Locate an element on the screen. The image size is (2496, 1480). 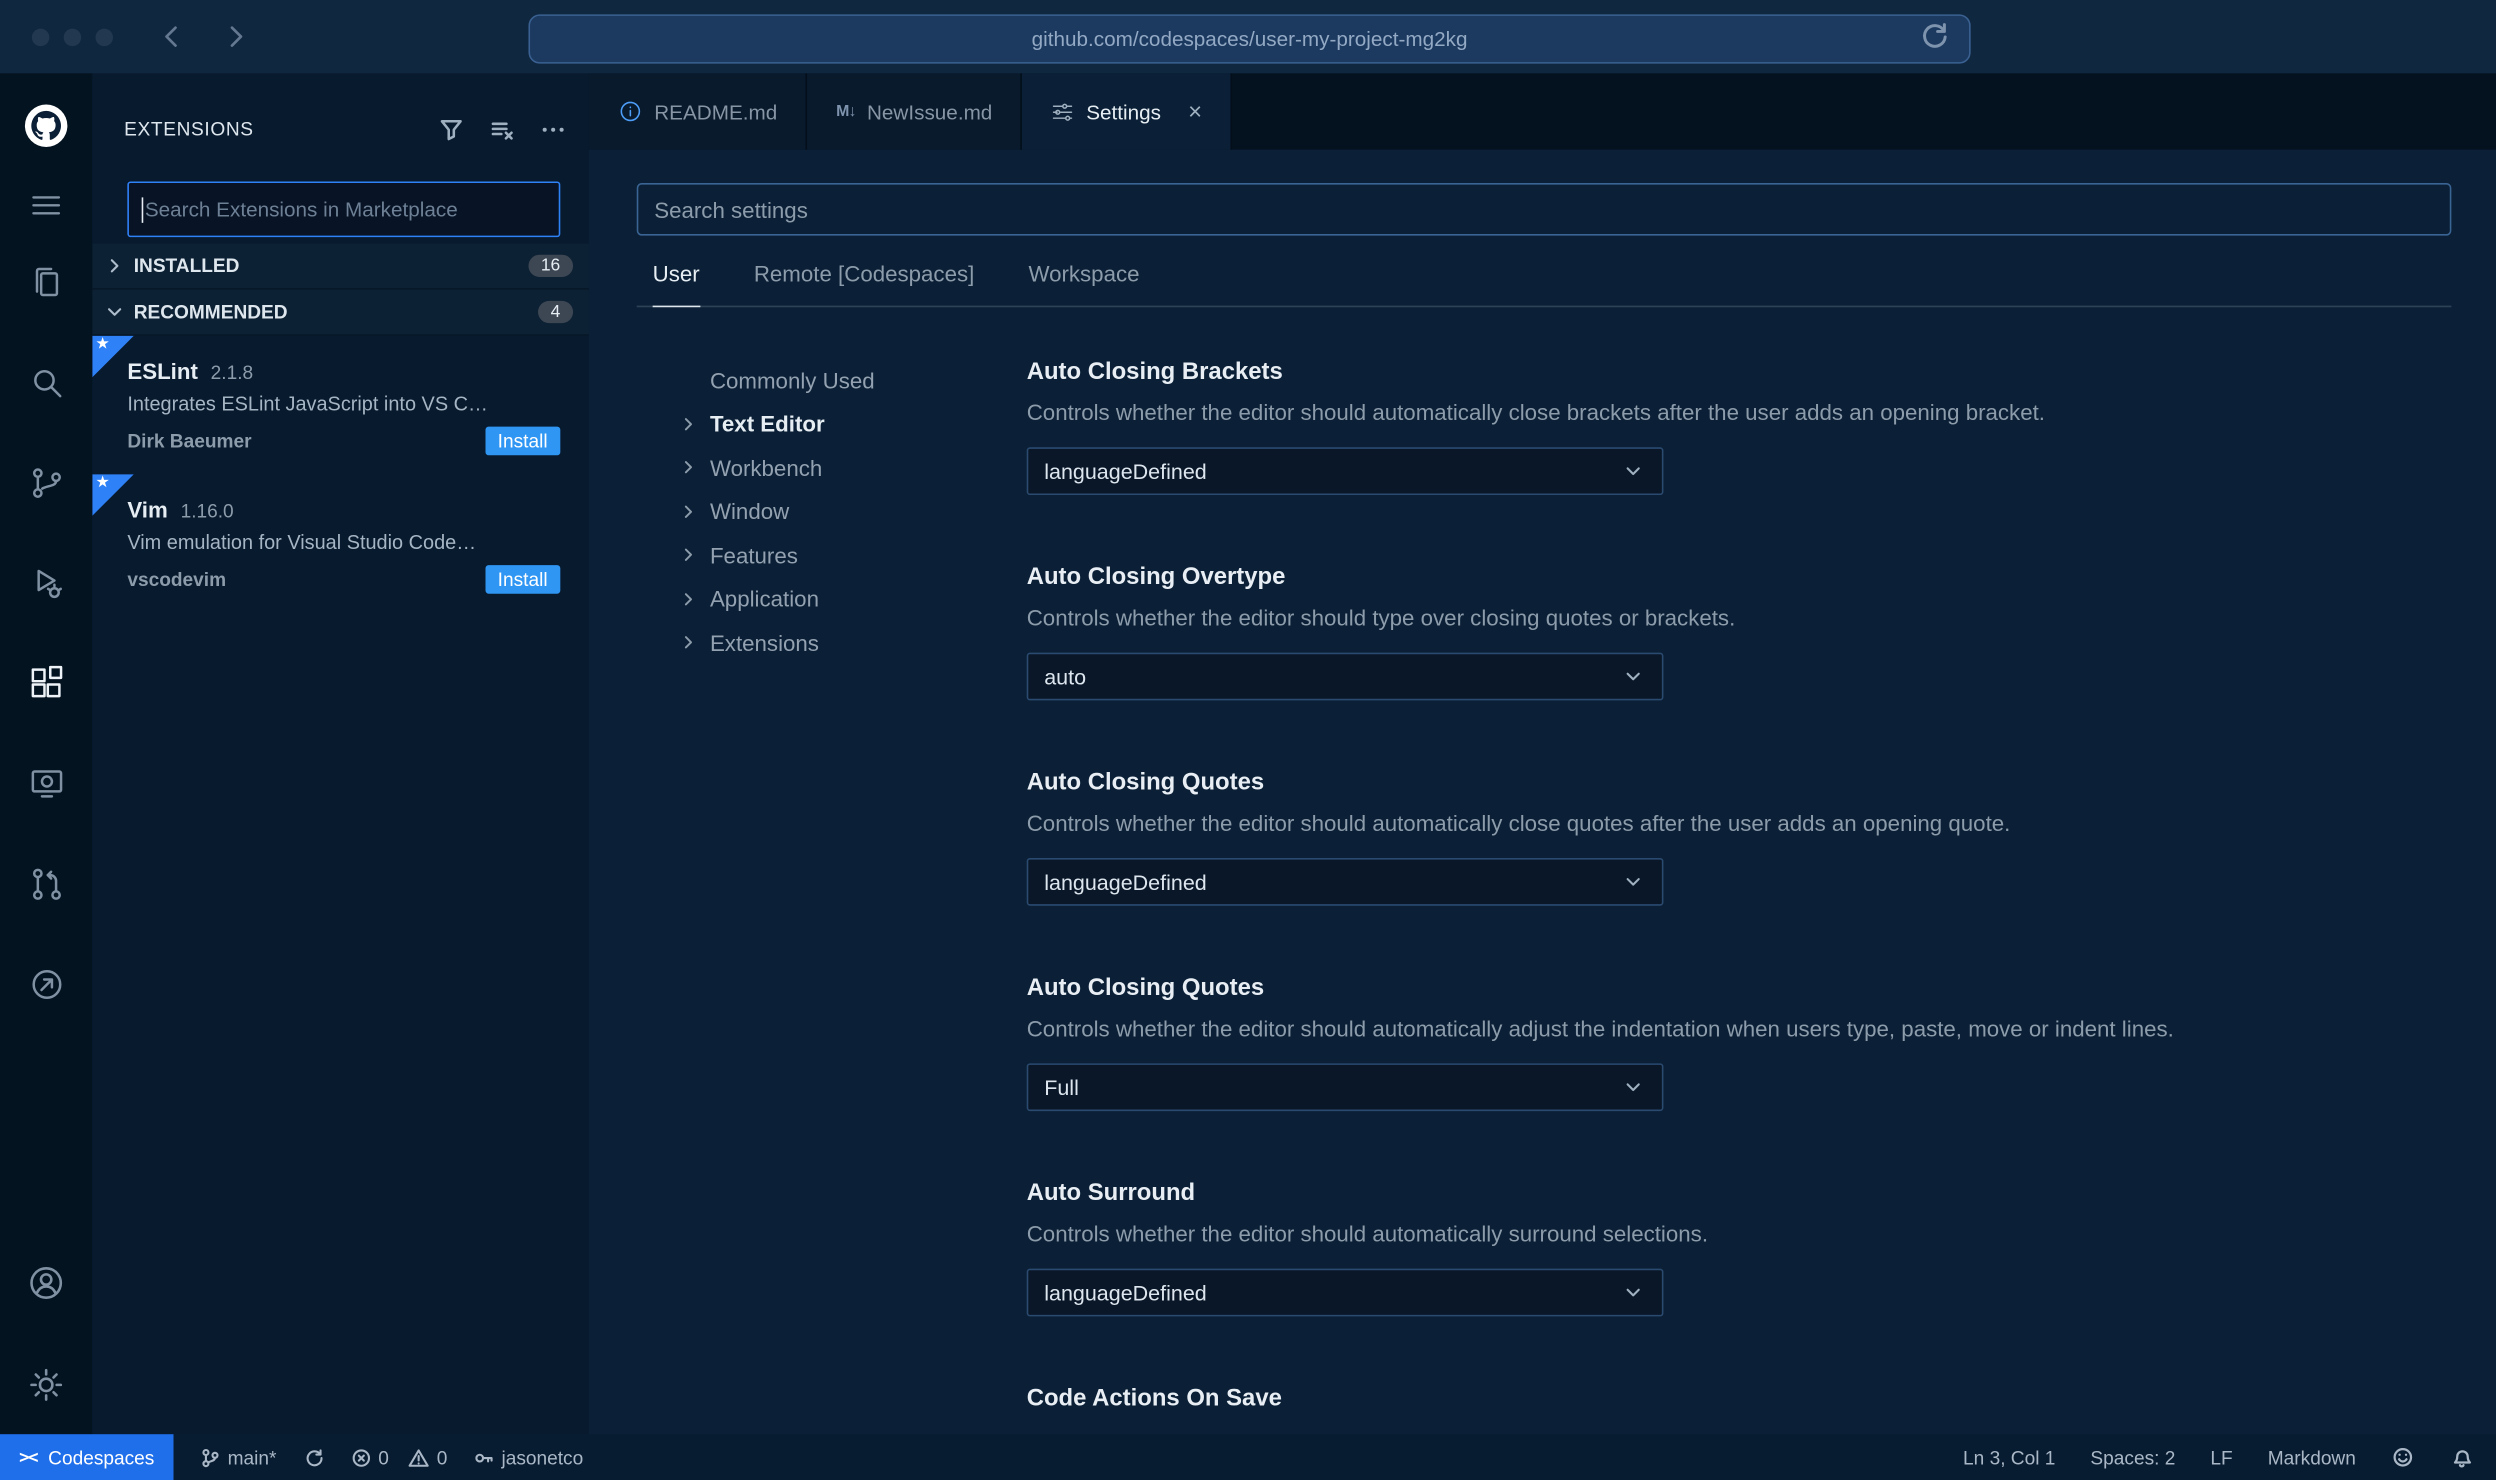
recommended-count-badge: 4 is located at coordinates (555, 312).